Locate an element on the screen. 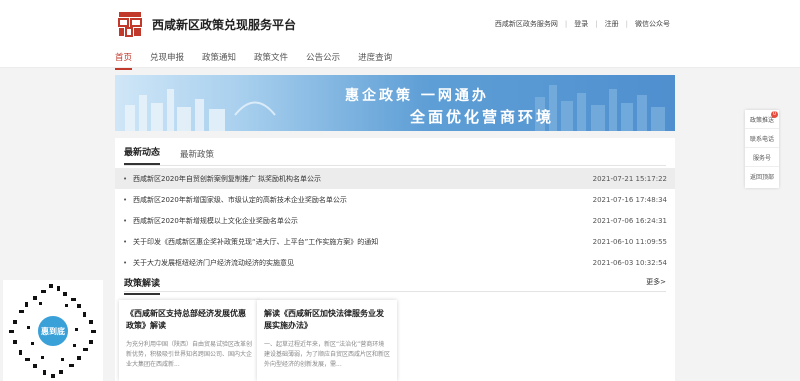 This screenshot has height=381, width=800. top-links: 西咸新区政务服务网 | 登录 | 注册 | 微信公众号 is located at coordinates (582, 24).